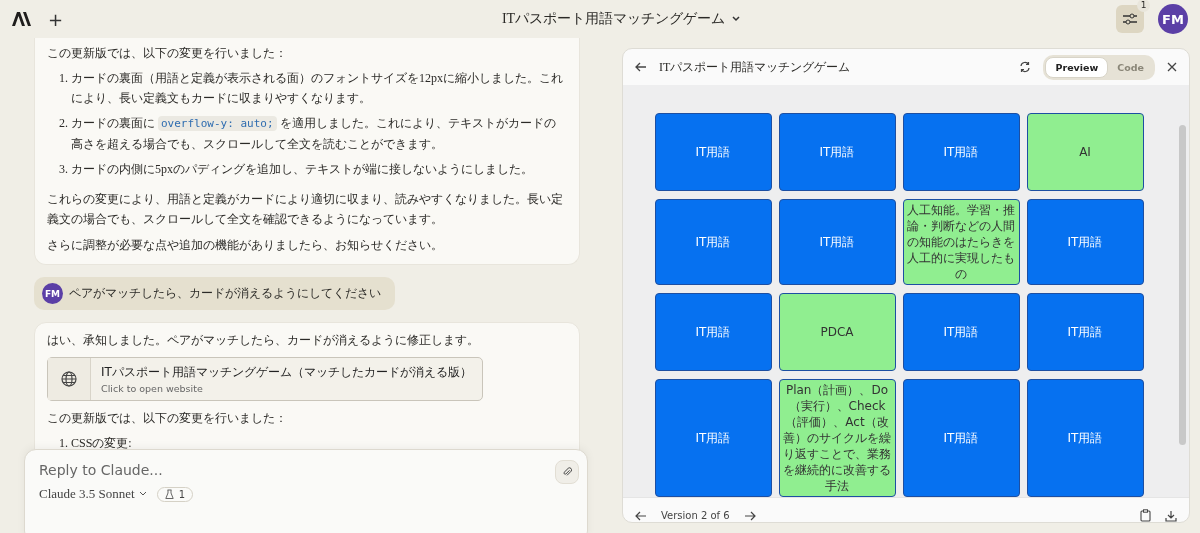 The image size is (1200, 533). What do you see at coordinates (245, 245) in the screenshot?
I see `paragraph: さらに調整が必要な点や追加の機能がありましたら、お知らせください。` at bounding box center [245, 245].